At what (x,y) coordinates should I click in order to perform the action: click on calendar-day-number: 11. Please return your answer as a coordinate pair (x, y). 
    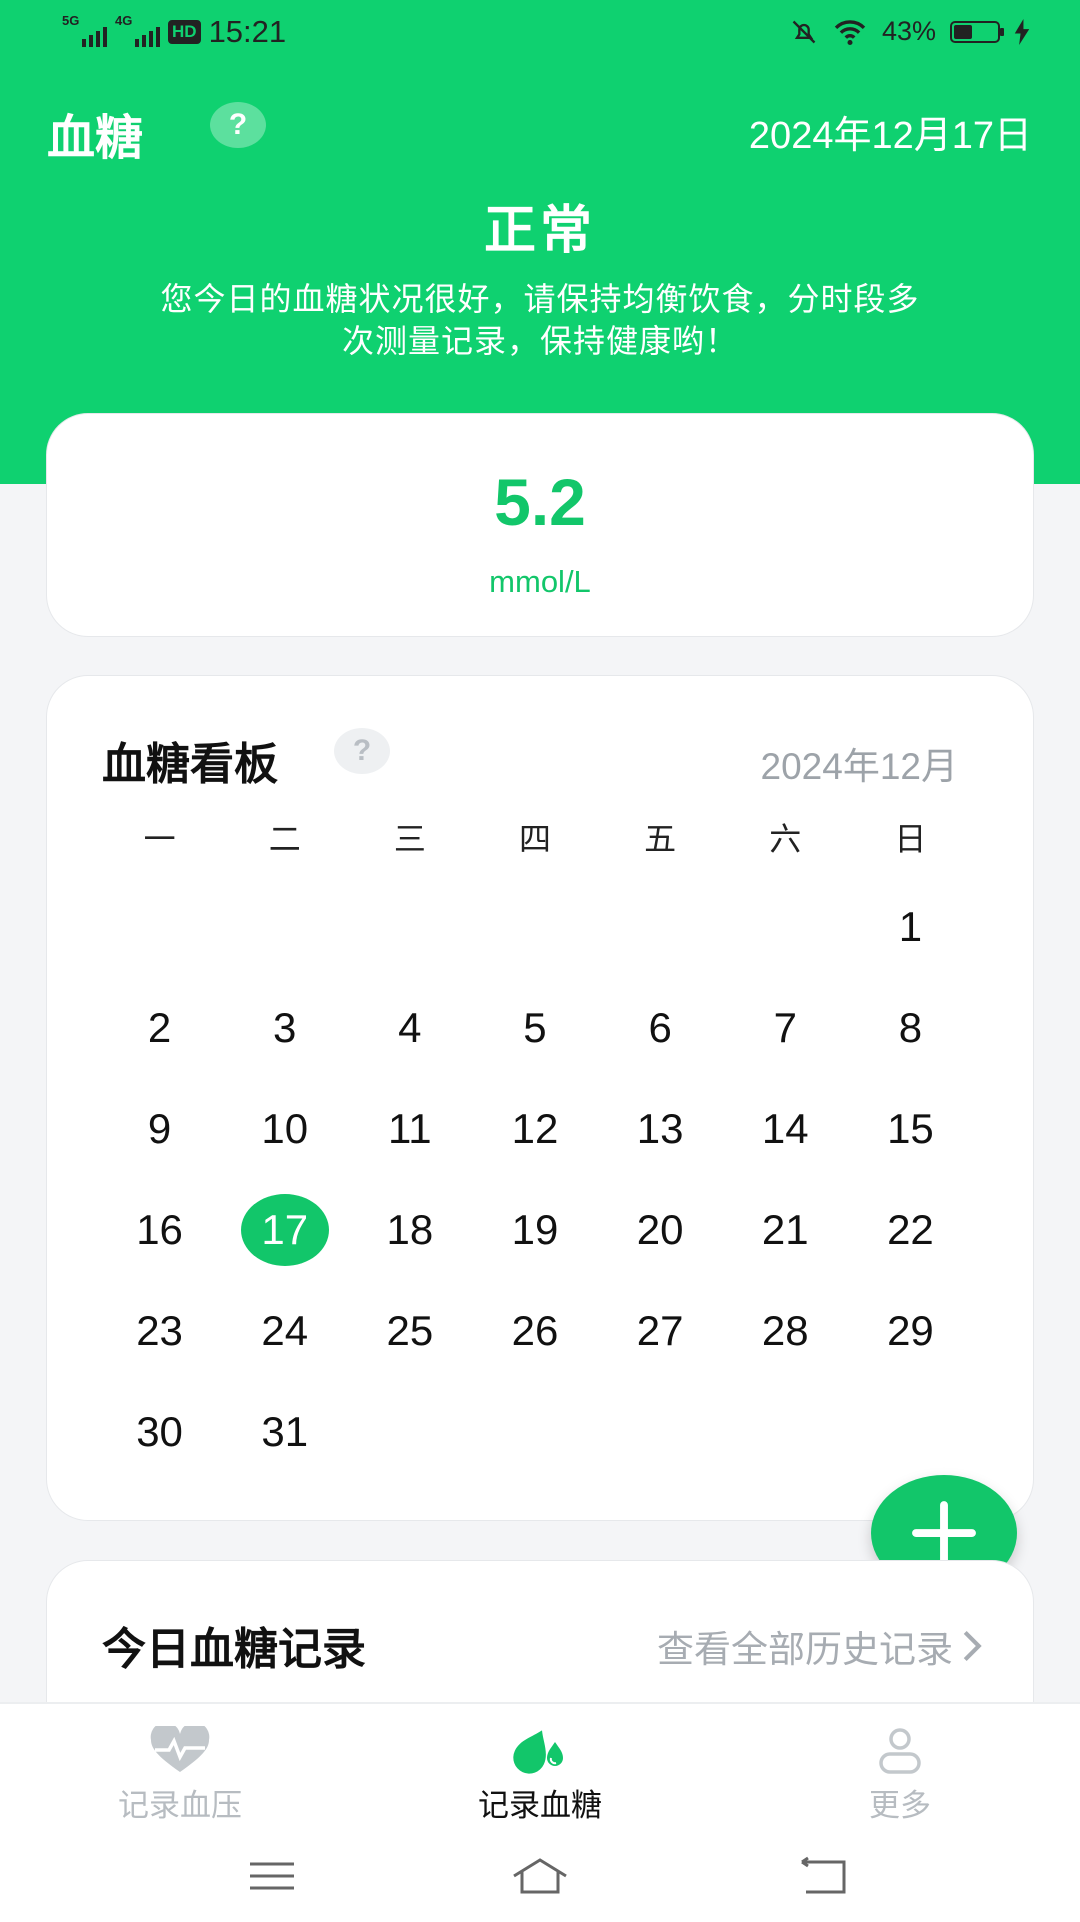
    Looking at the image, I should click on (410, 1128).